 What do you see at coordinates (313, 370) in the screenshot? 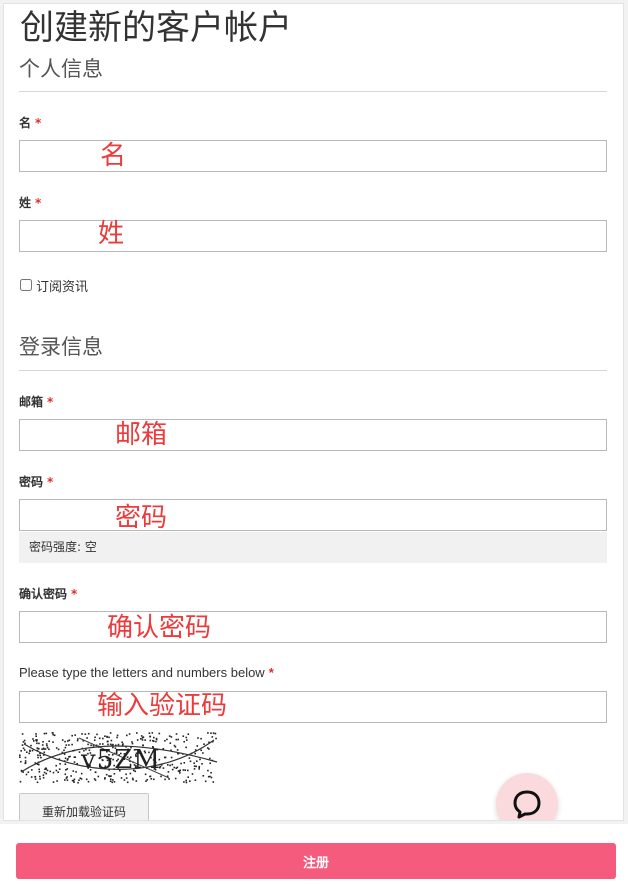
I see `section-divider` at bounding box center [313, 370].